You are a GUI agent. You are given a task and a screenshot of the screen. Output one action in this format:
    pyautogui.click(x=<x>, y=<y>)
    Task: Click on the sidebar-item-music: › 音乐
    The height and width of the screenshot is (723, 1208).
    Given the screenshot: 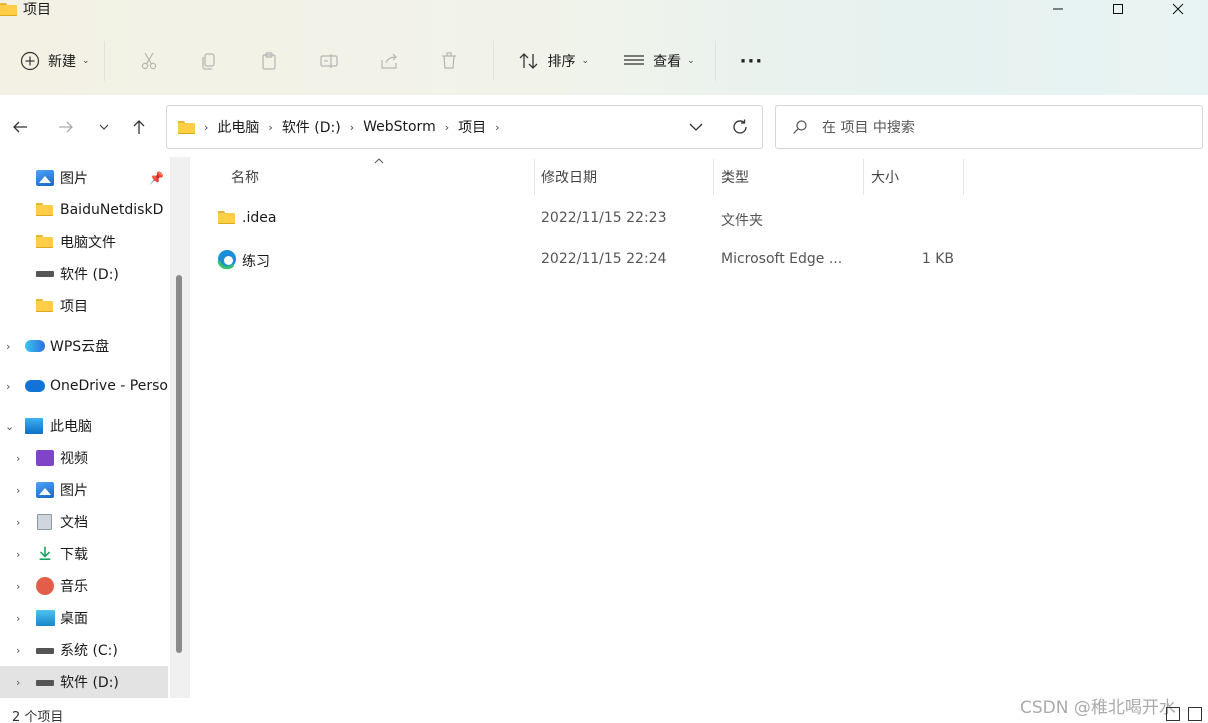 What is the action you would take?
    pyautogui.click(x=85, y=586)
    